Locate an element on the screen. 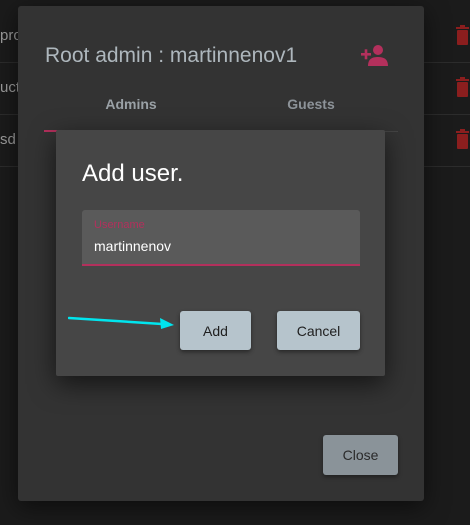  tab-admins: Admins is located at coordinates (131, 111).